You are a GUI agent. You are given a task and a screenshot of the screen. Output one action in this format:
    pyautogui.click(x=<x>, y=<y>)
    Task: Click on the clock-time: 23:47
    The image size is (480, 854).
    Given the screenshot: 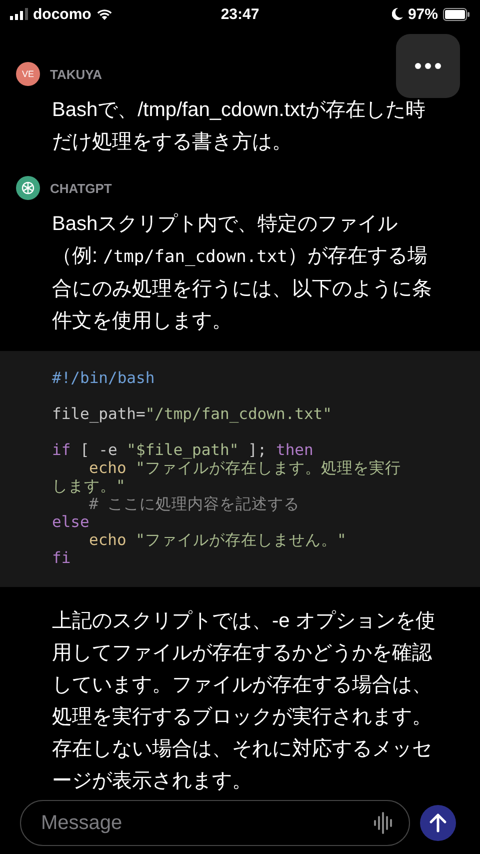 What is the action you would take?
    pyautogui.click(x=240, y=14)
    